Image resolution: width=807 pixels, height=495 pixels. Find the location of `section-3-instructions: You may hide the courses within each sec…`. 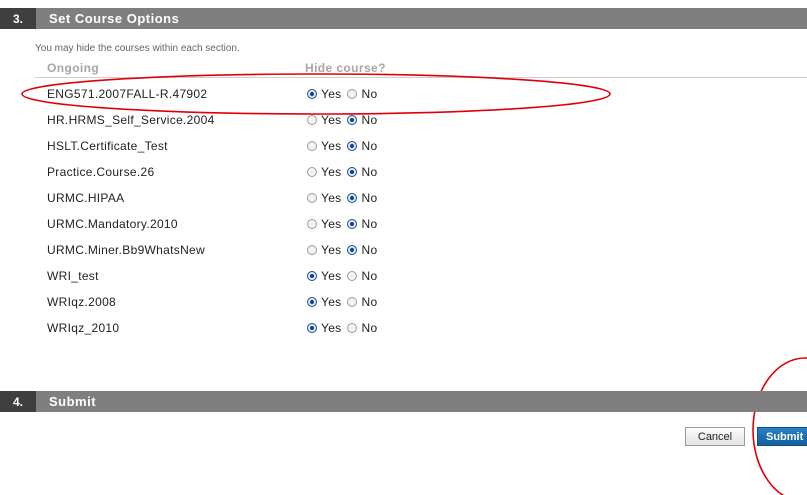

section-3-instructions: You may hide the courses within each sec… is located at coordinates (137, 48).